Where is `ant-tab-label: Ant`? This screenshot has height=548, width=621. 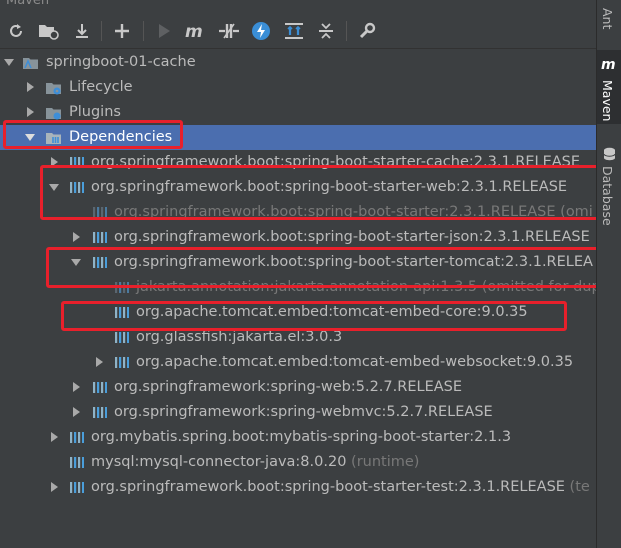 ant-tab-label: Ant is located at coordinates (607, 19).